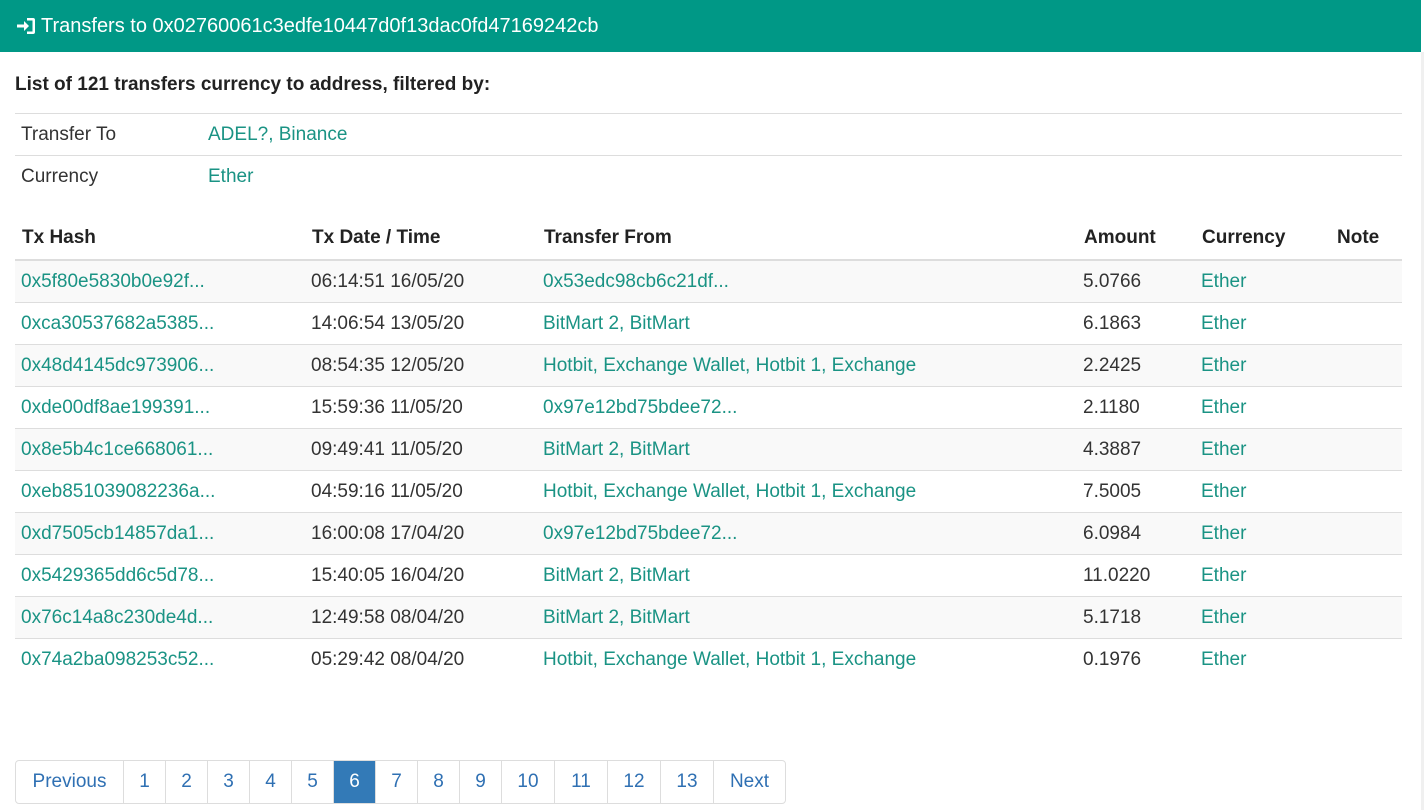 This screenshot has height=810, width=1424. Describe the element at coordinates (355, 782) in the screenshot. I see `pagination-page-6-active: 6` at that location.